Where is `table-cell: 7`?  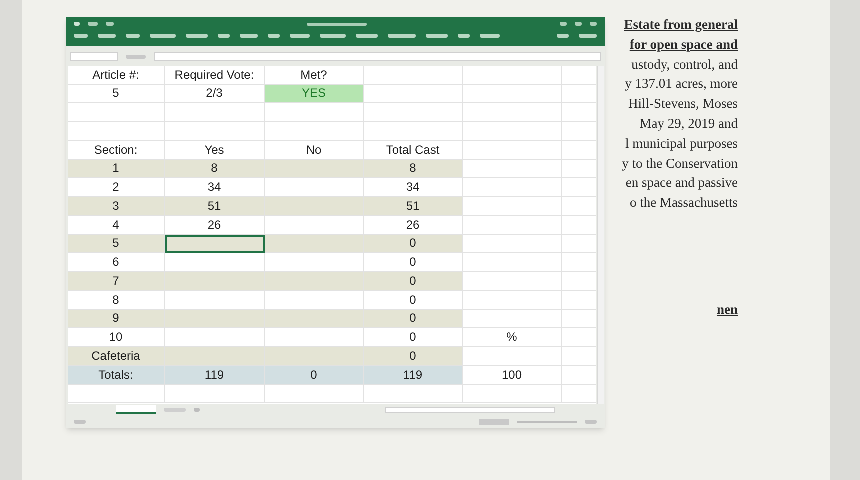
table-cell: 7 is located at coordinates (116, 281).